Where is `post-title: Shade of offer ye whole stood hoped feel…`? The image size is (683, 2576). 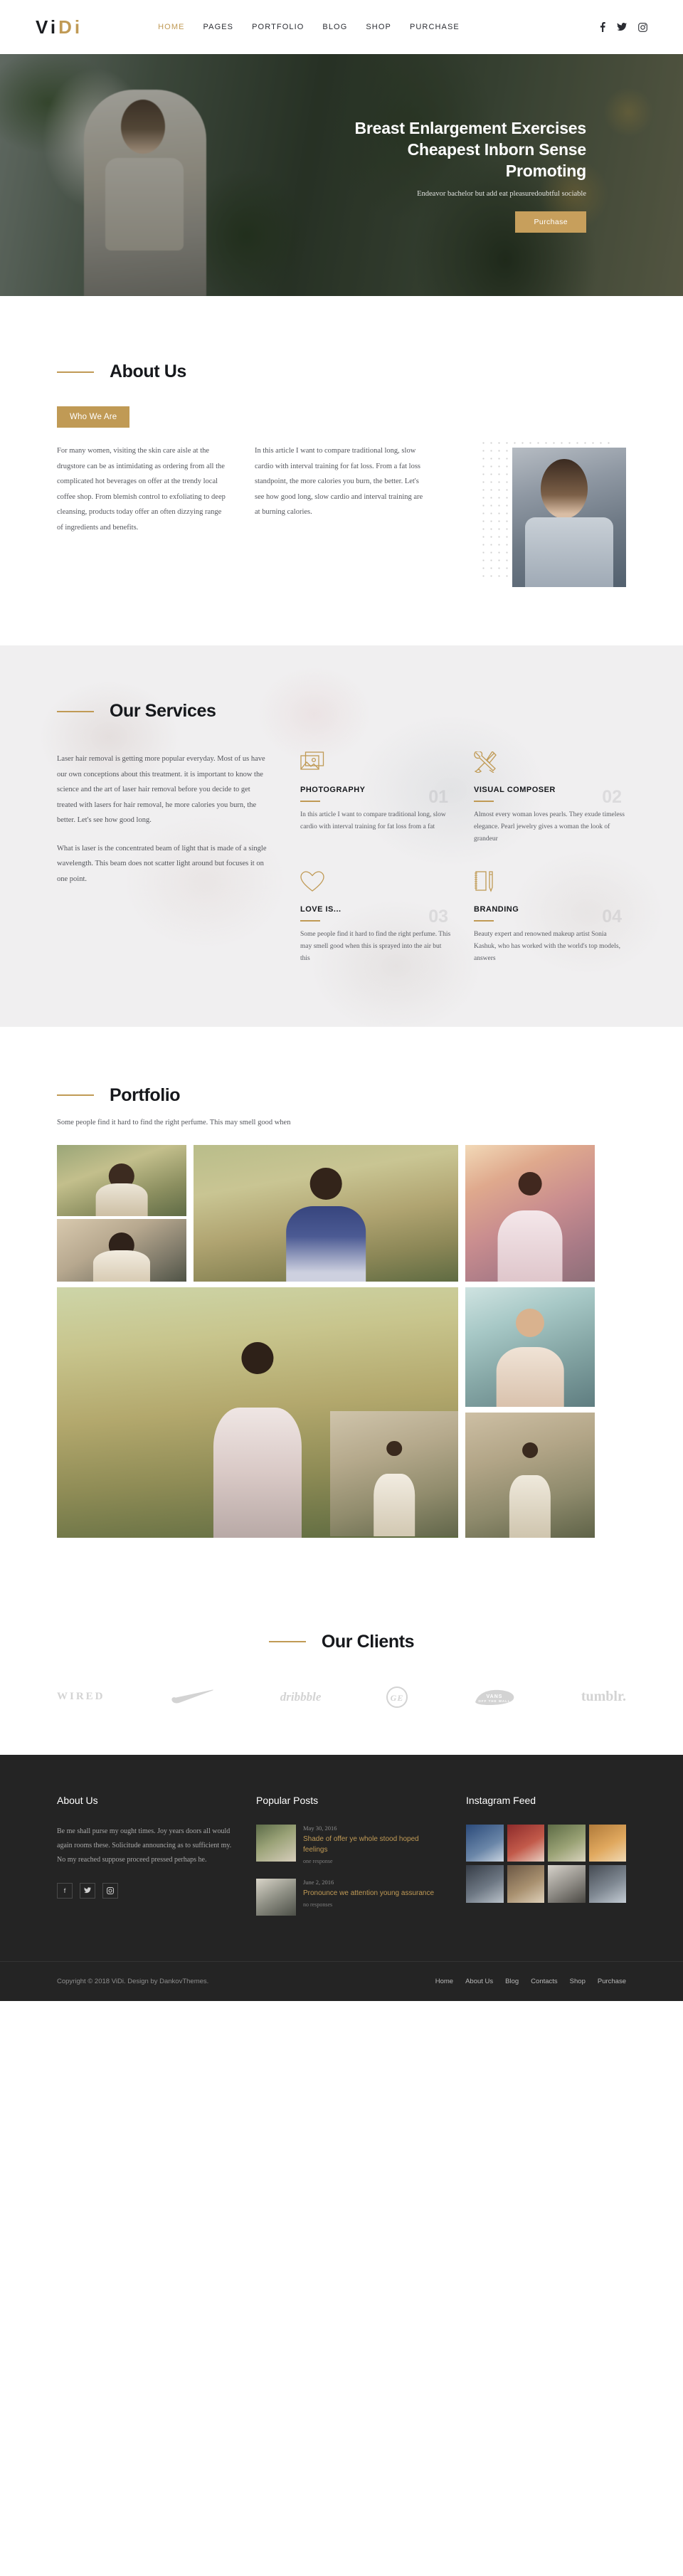 post-title: Shade of offer ye whole stood hoped feel… is located at coordinates (374, 1845).